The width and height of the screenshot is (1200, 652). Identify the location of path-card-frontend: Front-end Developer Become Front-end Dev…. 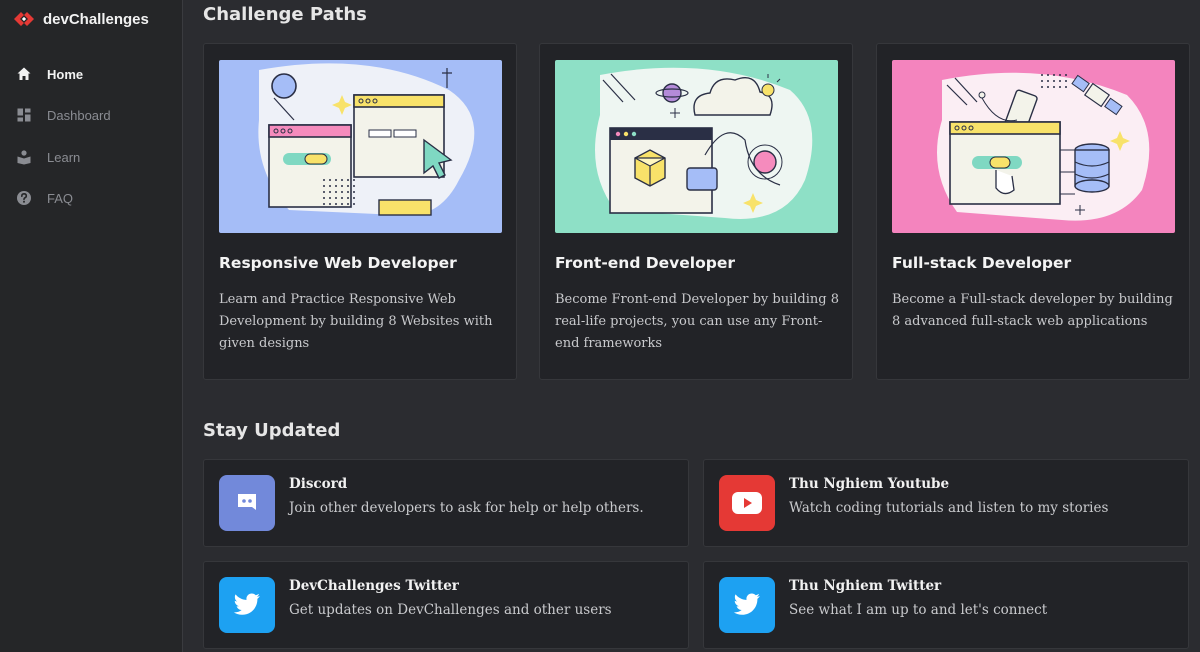
(696, 211).